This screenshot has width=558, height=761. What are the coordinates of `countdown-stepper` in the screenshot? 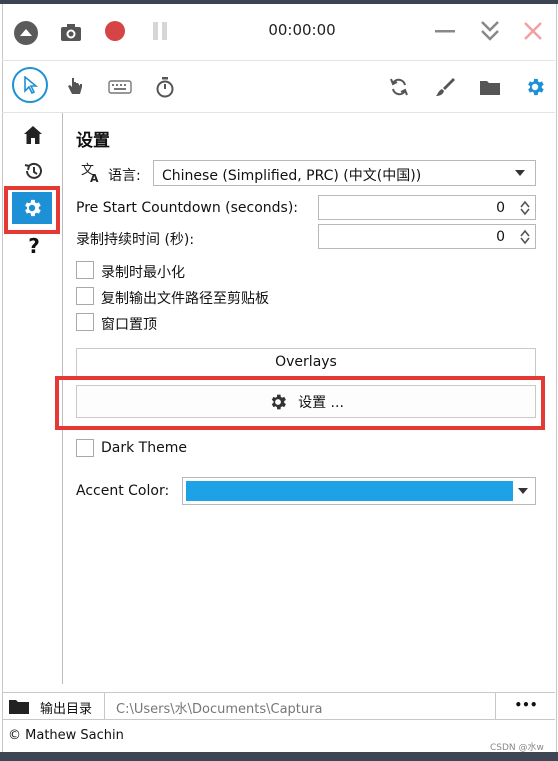 It's located at (525, 207).